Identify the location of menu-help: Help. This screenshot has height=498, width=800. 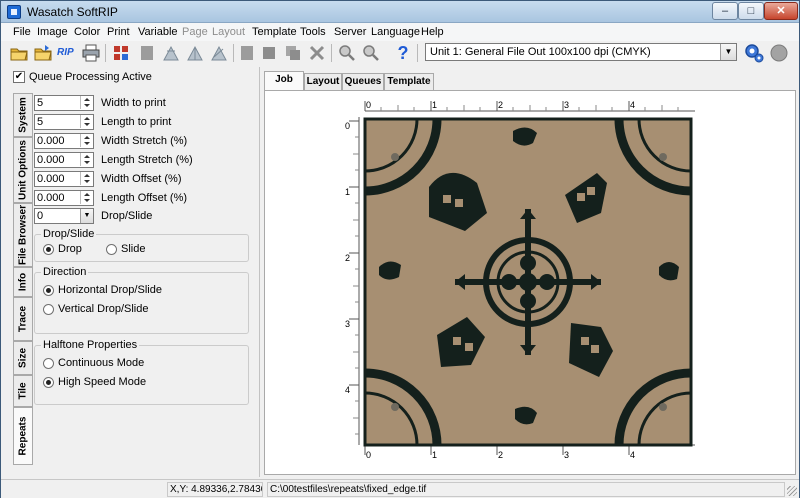
(432, 32).